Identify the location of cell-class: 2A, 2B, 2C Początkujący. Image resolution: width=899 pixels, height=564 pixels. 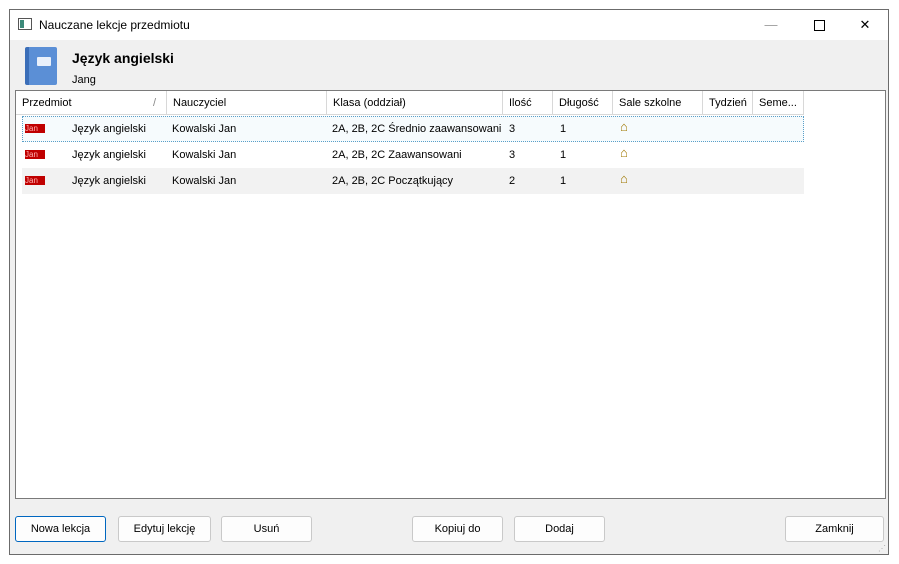
(393, 181).